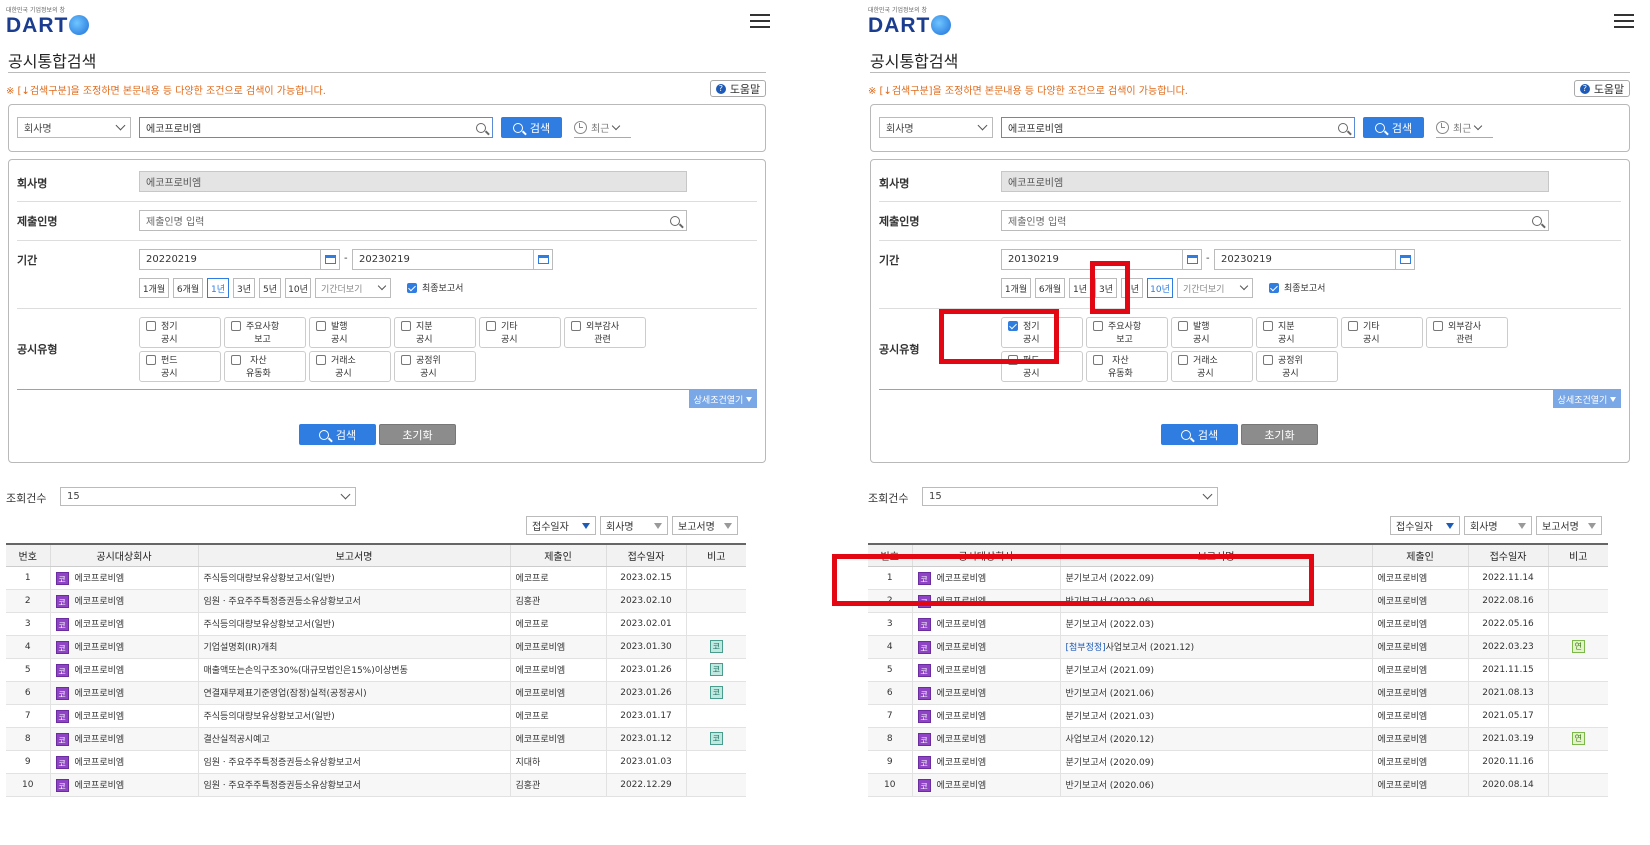 The height and width of the screenshot is (845, 1650). What do you see at coordinates (1215, 624) in the screenshot?
I see `row-report: 분기보고서 (2022.03)` at bounding box center [1215, 624].